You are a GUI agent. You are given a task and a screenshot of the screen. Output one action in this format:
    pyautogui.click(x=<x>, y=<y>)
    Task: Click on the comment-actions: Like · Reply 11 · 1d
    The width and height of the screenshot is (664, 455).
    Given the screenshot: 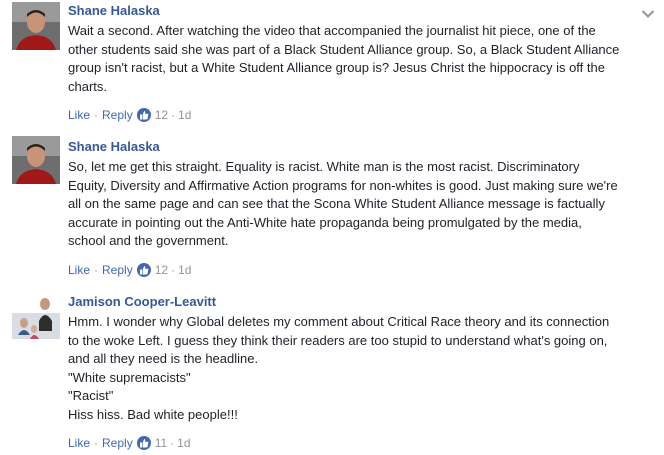 What is the action you would take?
    pyautogui.click(x=129, y=443)
    